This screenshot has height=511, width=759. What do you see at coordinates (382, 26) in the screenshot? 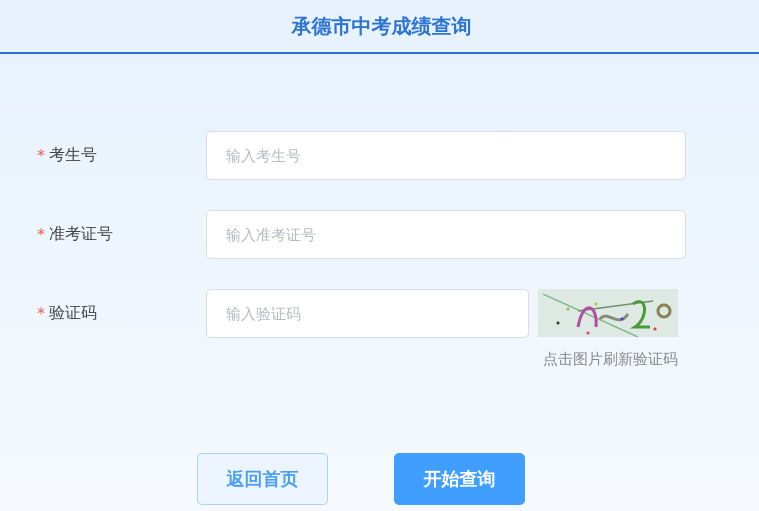
I see `page-title: 承德市中考成绩查询` at bounding box center [382, 26].